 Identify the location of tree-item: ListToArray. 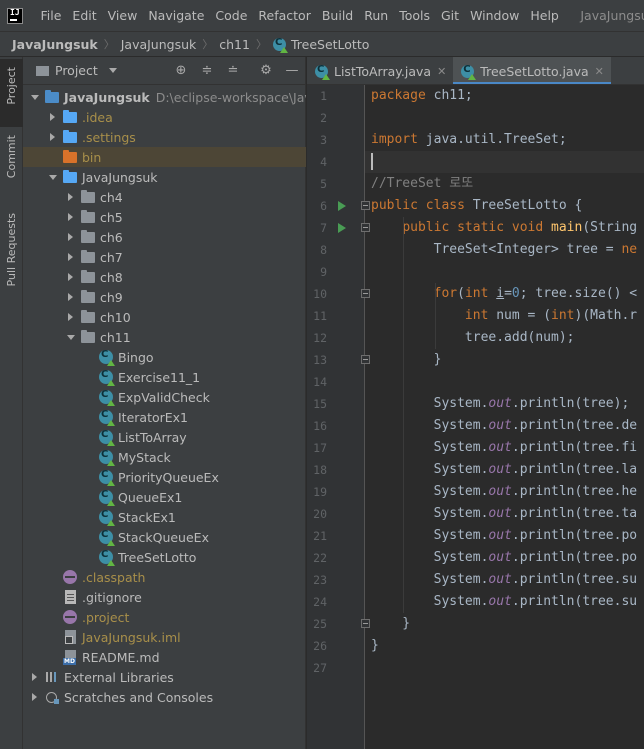
(164, 437).